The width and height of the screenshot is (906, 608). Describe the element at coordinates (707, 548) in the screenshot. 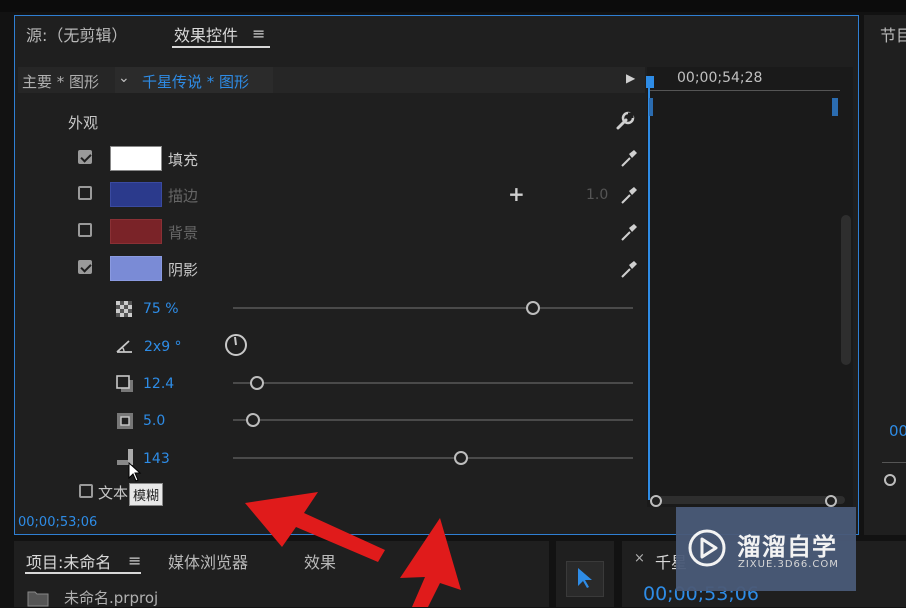

I see `play-logo-icon` at that location.